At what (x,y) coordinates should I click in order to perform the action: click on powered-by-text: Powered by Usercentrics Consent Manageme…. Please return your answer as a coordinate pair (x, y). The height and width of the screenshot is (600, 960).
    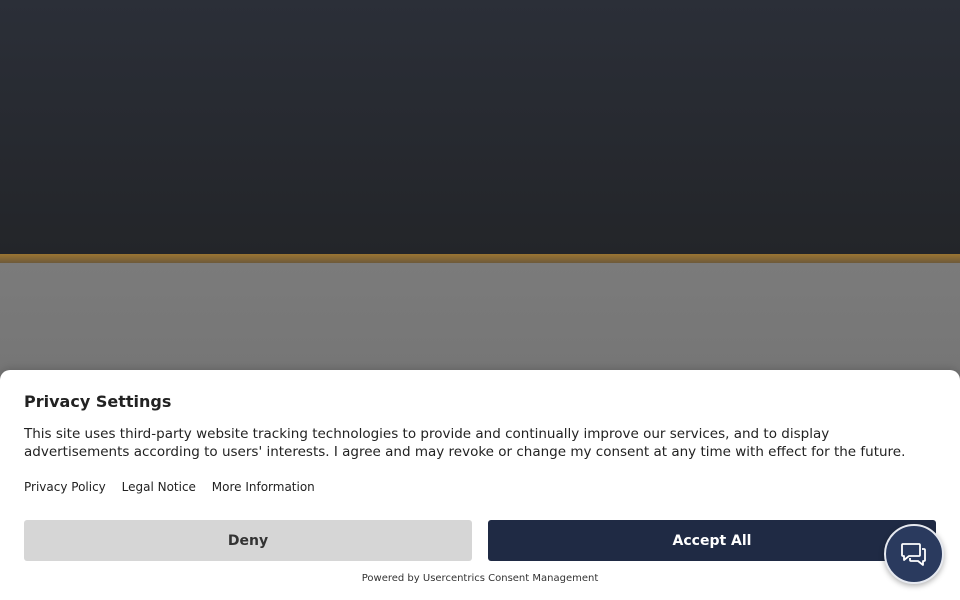
    Looking at the image, I should click on (480, 578).